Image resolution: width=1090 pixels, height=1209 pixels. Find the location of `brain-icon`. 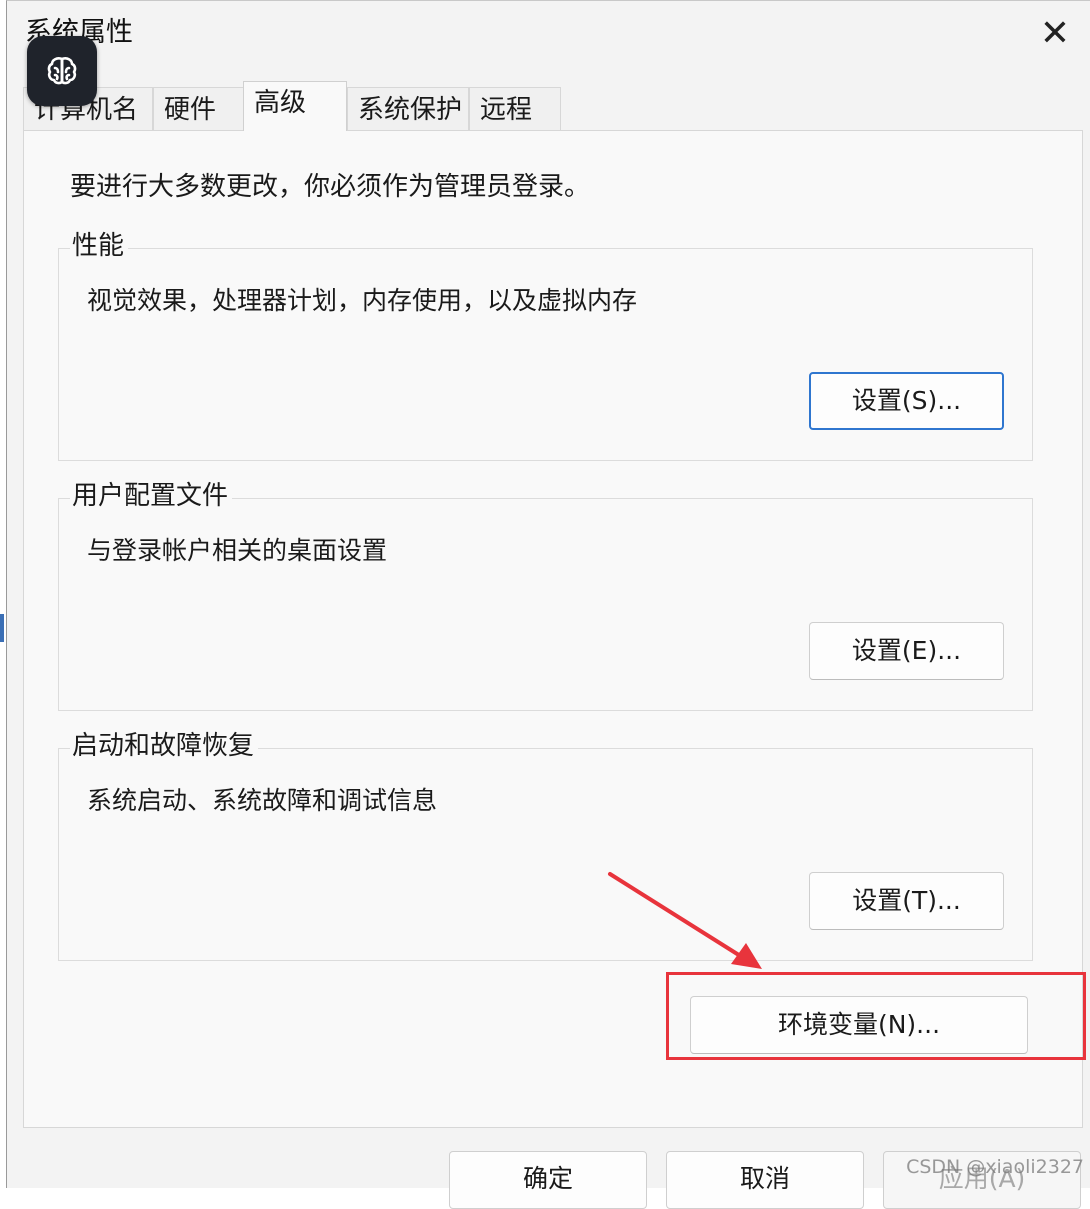

brain-icon is located at coordinates (62, 71).